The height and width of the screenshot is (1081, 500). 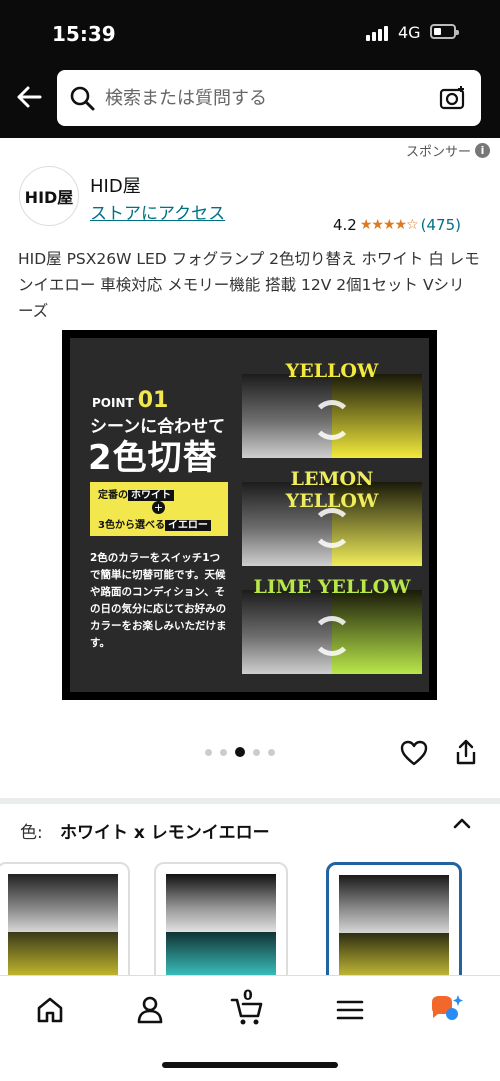 I want to click on color-option-selected, so click(x=394, y=925).